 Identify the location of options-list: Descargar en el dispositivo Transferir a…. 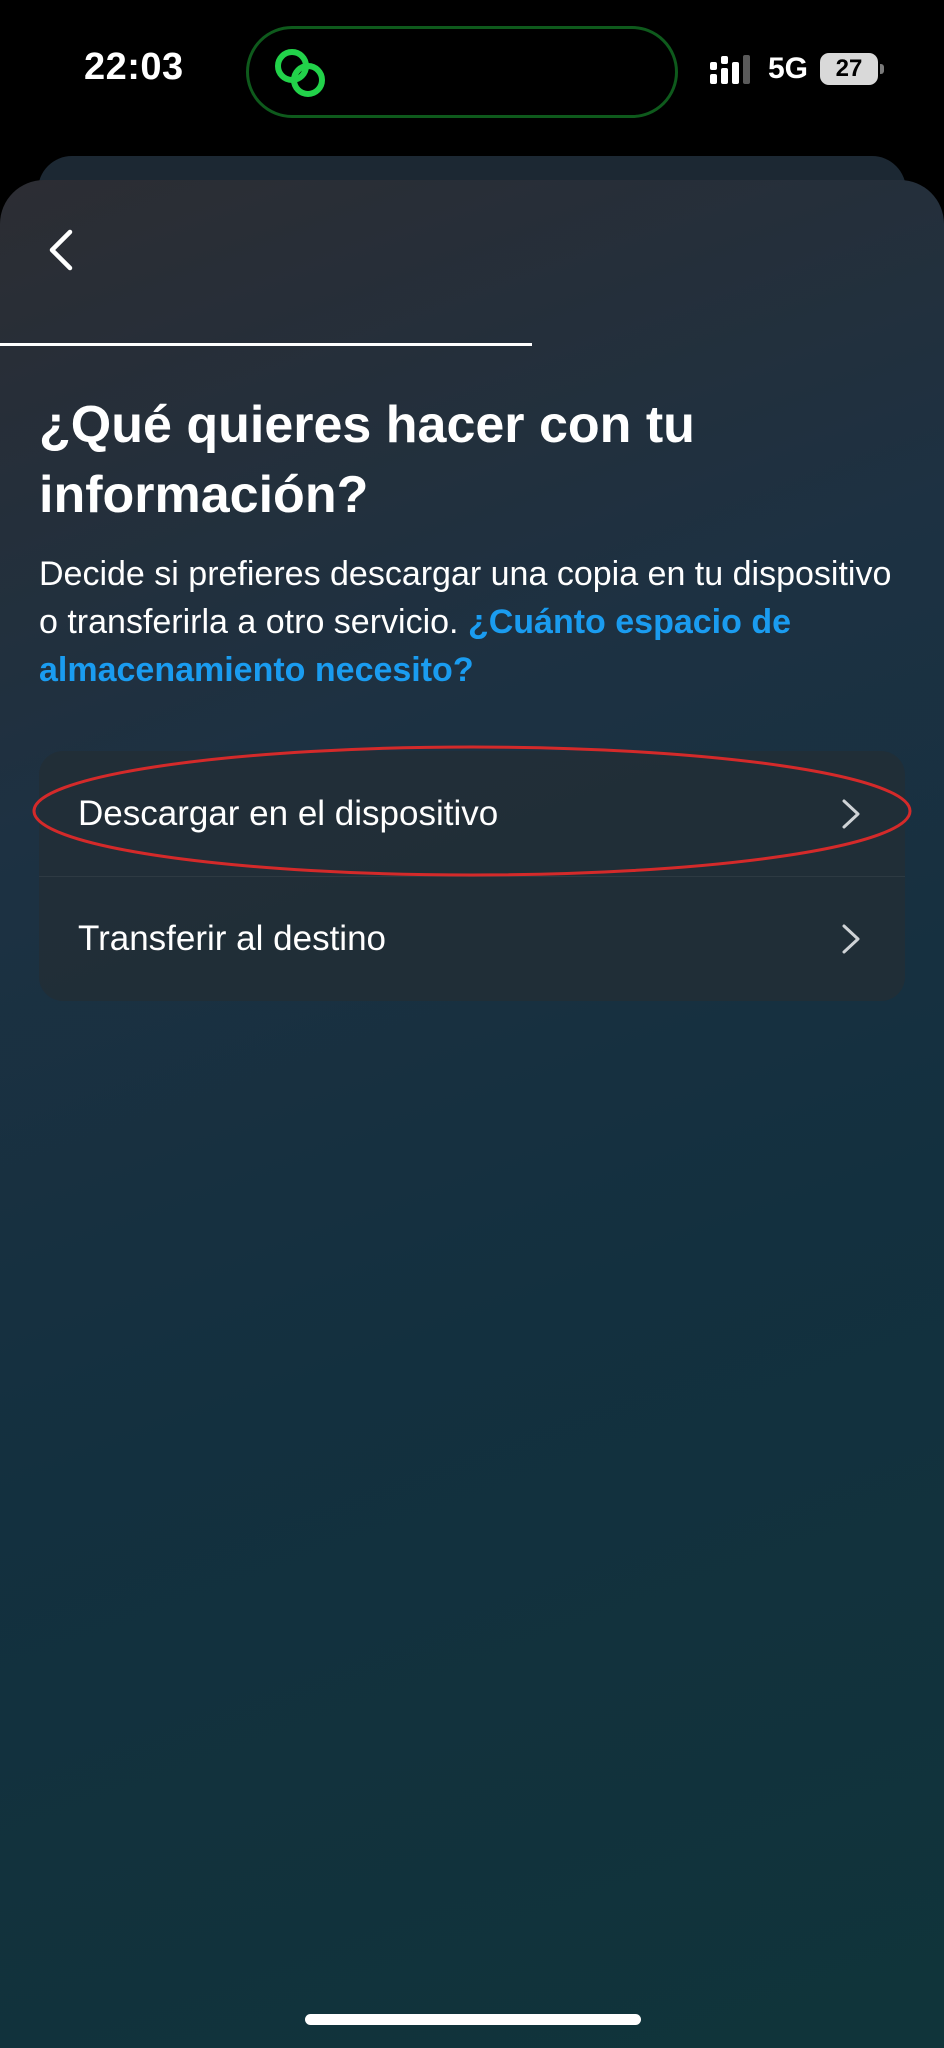
(472, 876).